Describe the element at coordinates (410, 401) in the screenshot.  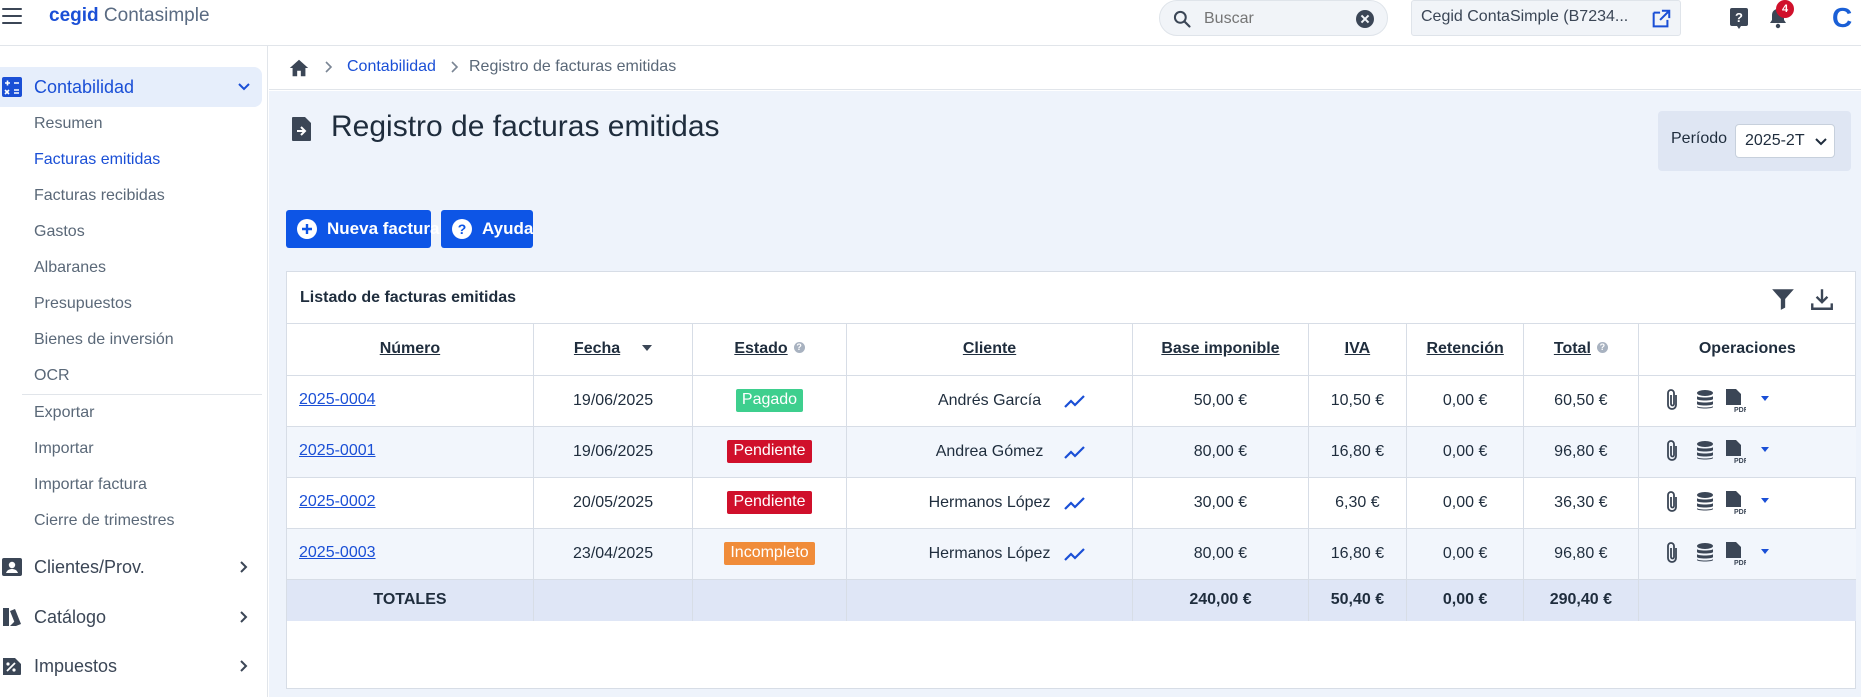
I see `cell-numero: 2025-0004` at that location.